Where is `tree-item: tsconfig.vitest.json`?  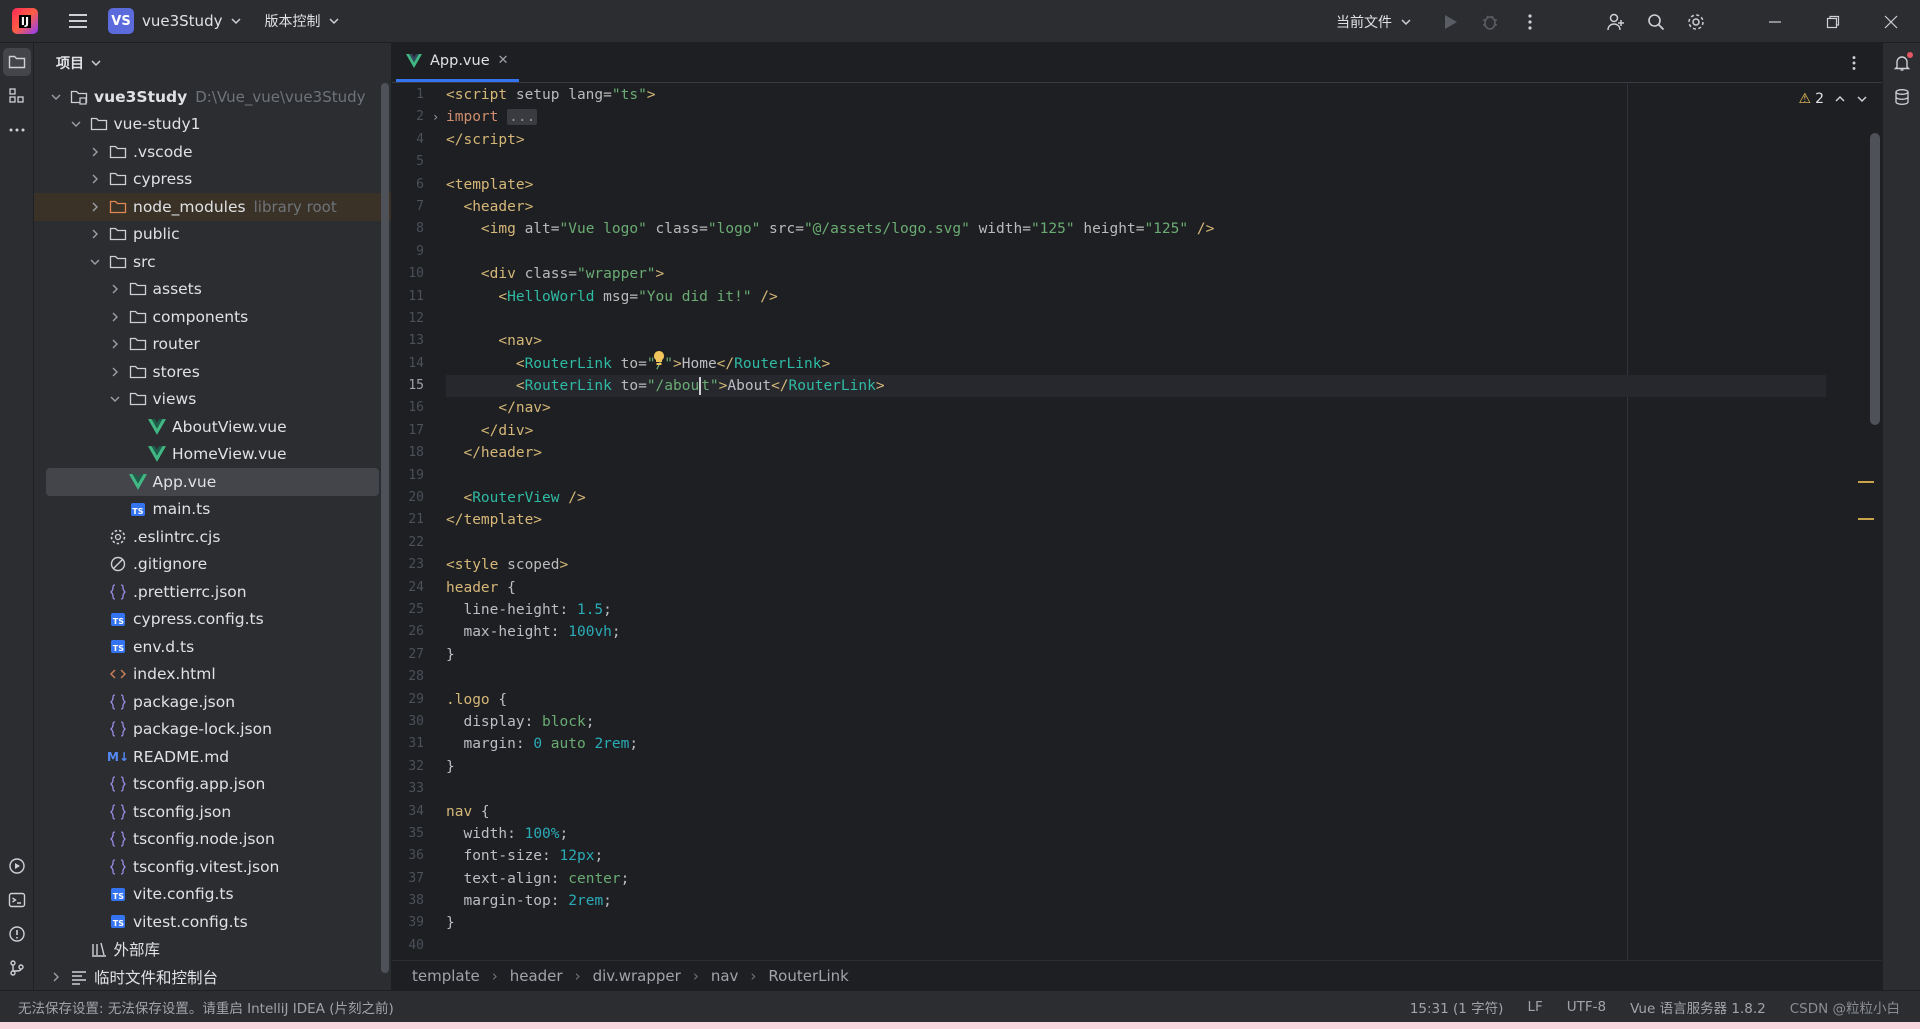
tree-item: tsconfig.vitest.json is located at coordinates (212, 867).